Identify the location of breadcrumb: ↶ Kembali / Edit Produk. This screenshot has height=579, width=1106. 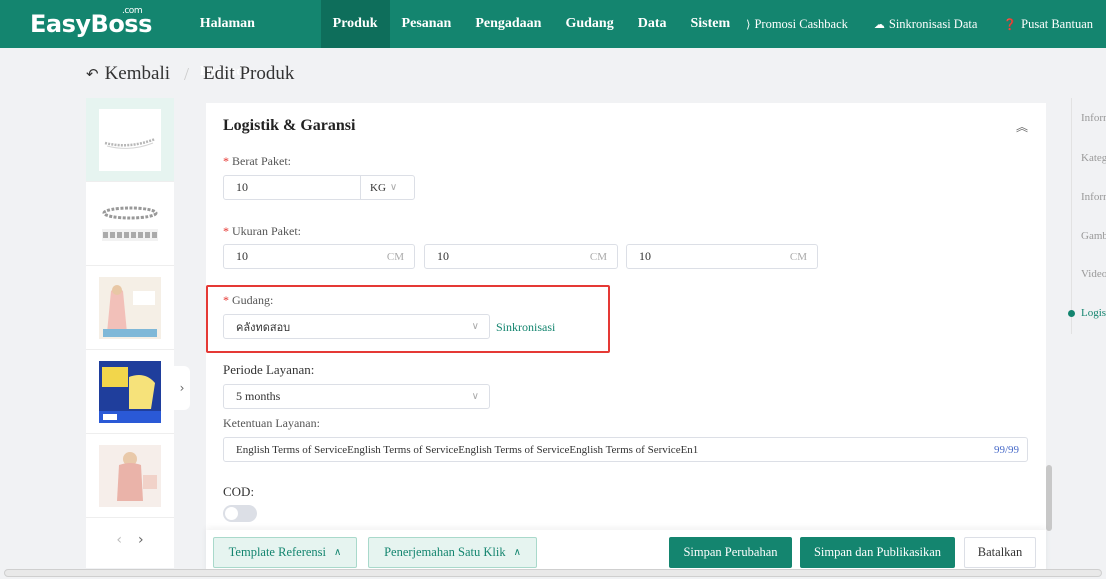
(190, 74).